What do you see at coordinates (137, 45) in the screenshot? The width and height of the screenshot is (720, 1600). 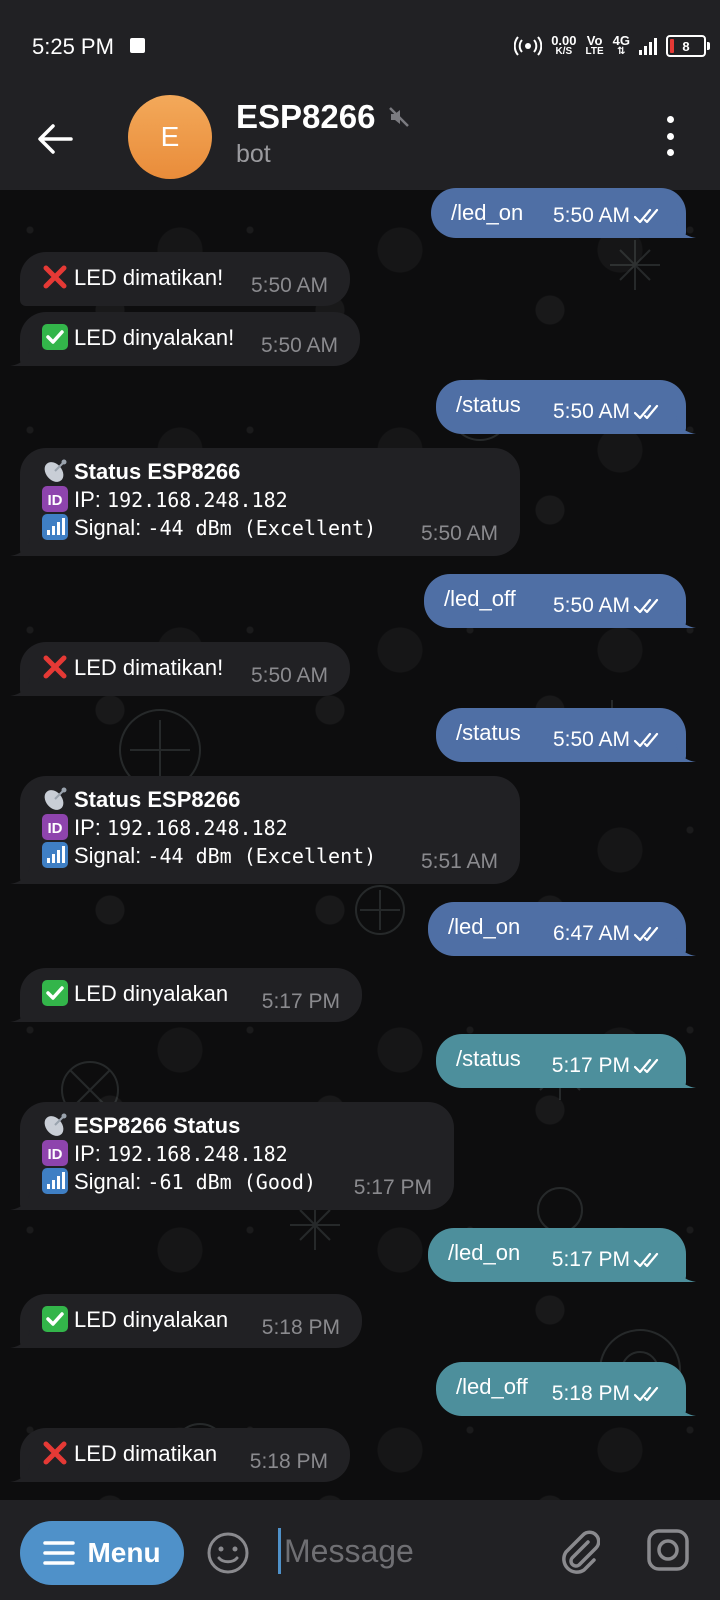 I see `notification-icon` at bounding box center [137, 45].